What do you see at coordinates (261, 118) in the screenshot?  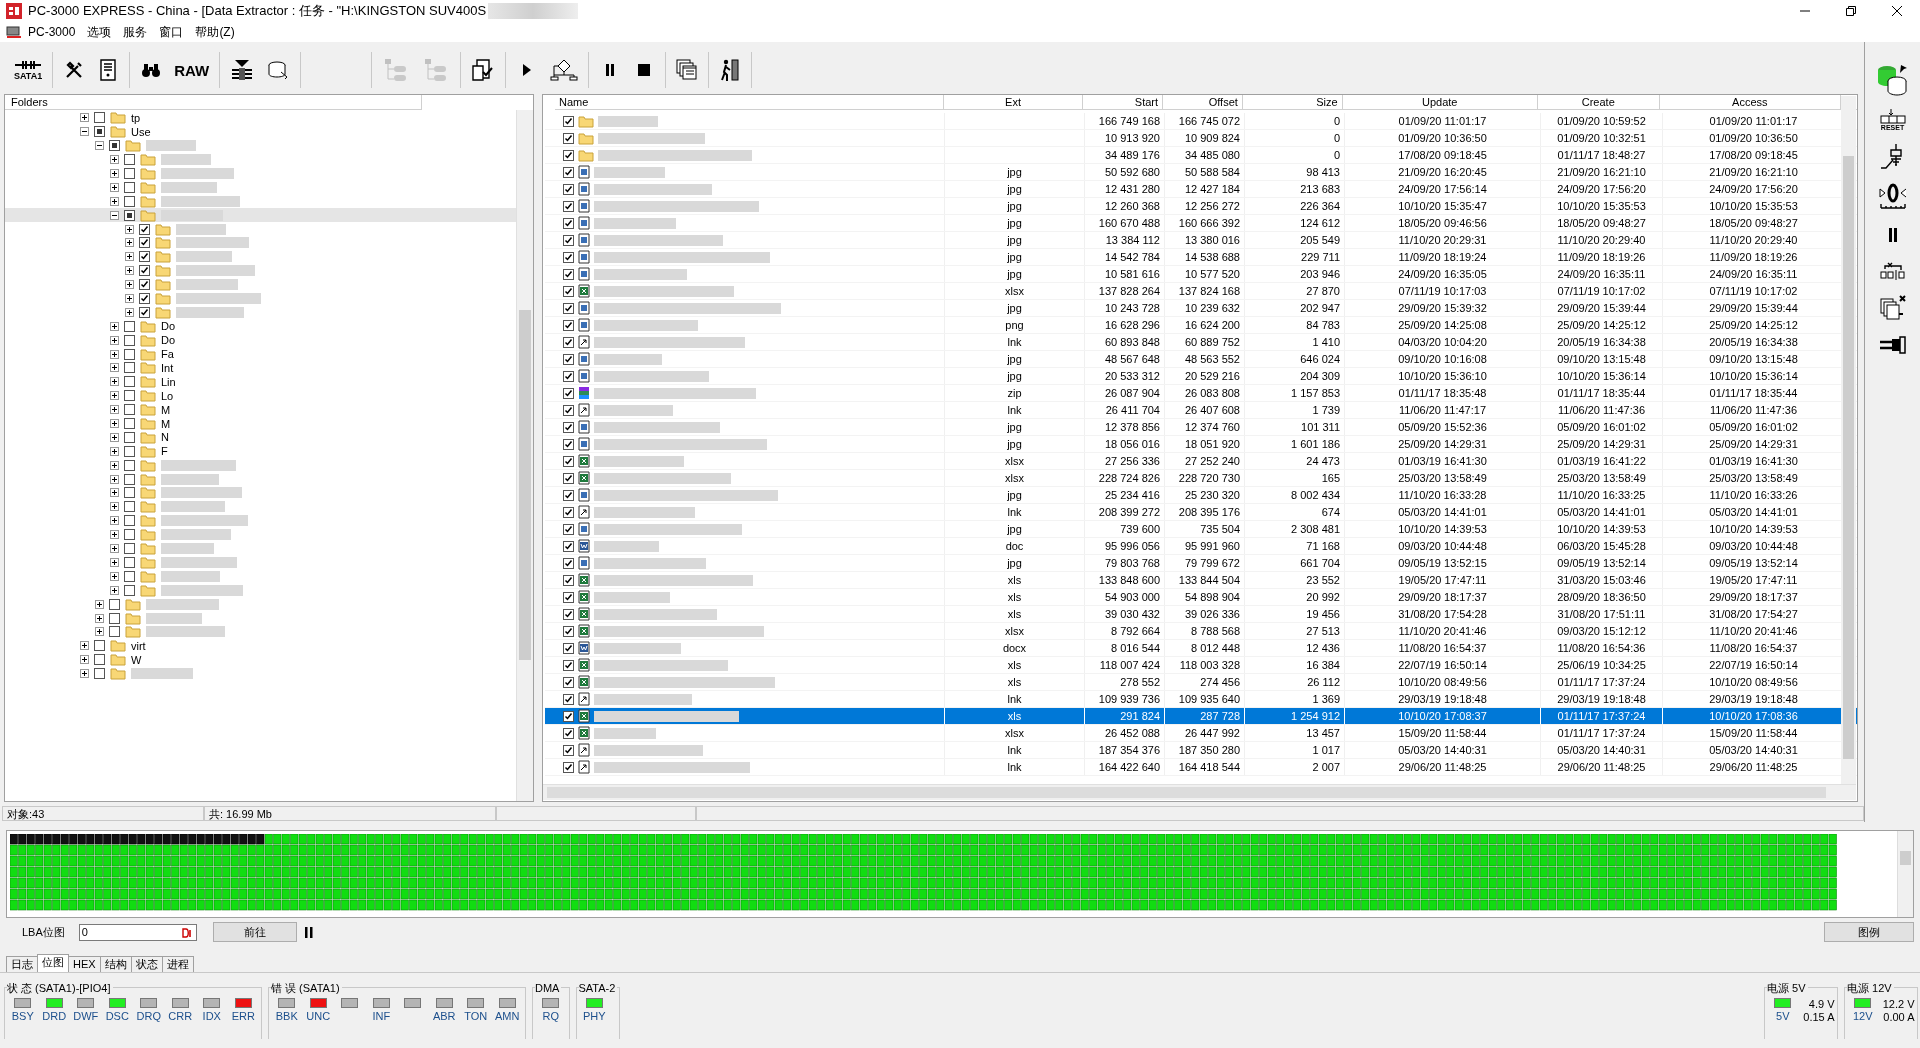 I see `tree-row: tp` at bounding box center [261, 118].